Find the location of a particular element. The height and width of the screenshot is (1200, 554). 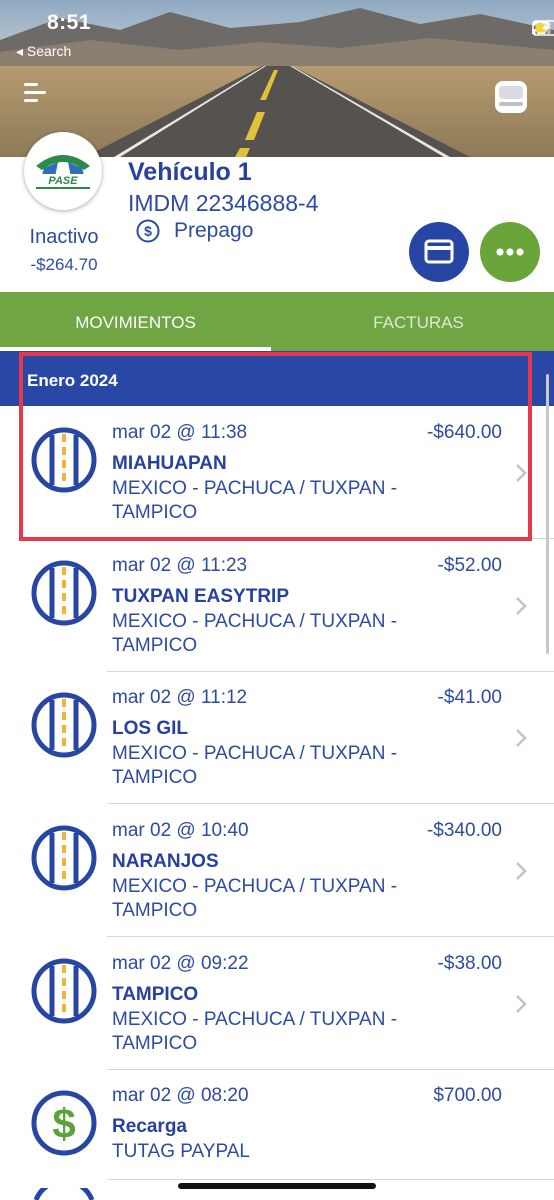

more-options-button is located at coordinates (510, 252).